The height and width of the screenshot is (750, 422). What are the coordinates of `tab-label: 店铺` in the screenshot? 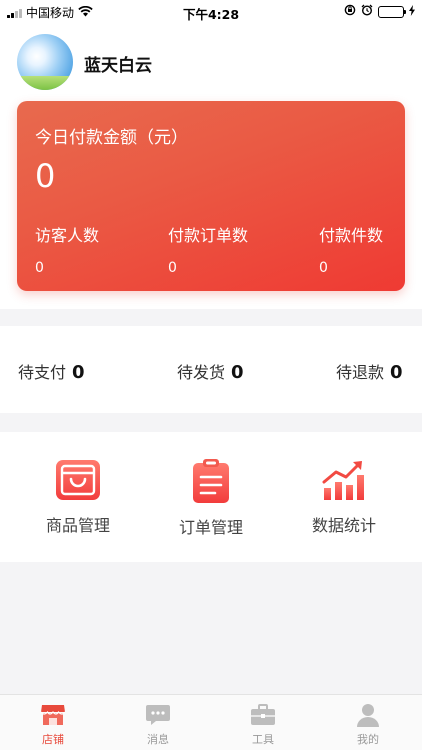 It's located at (53, 739).